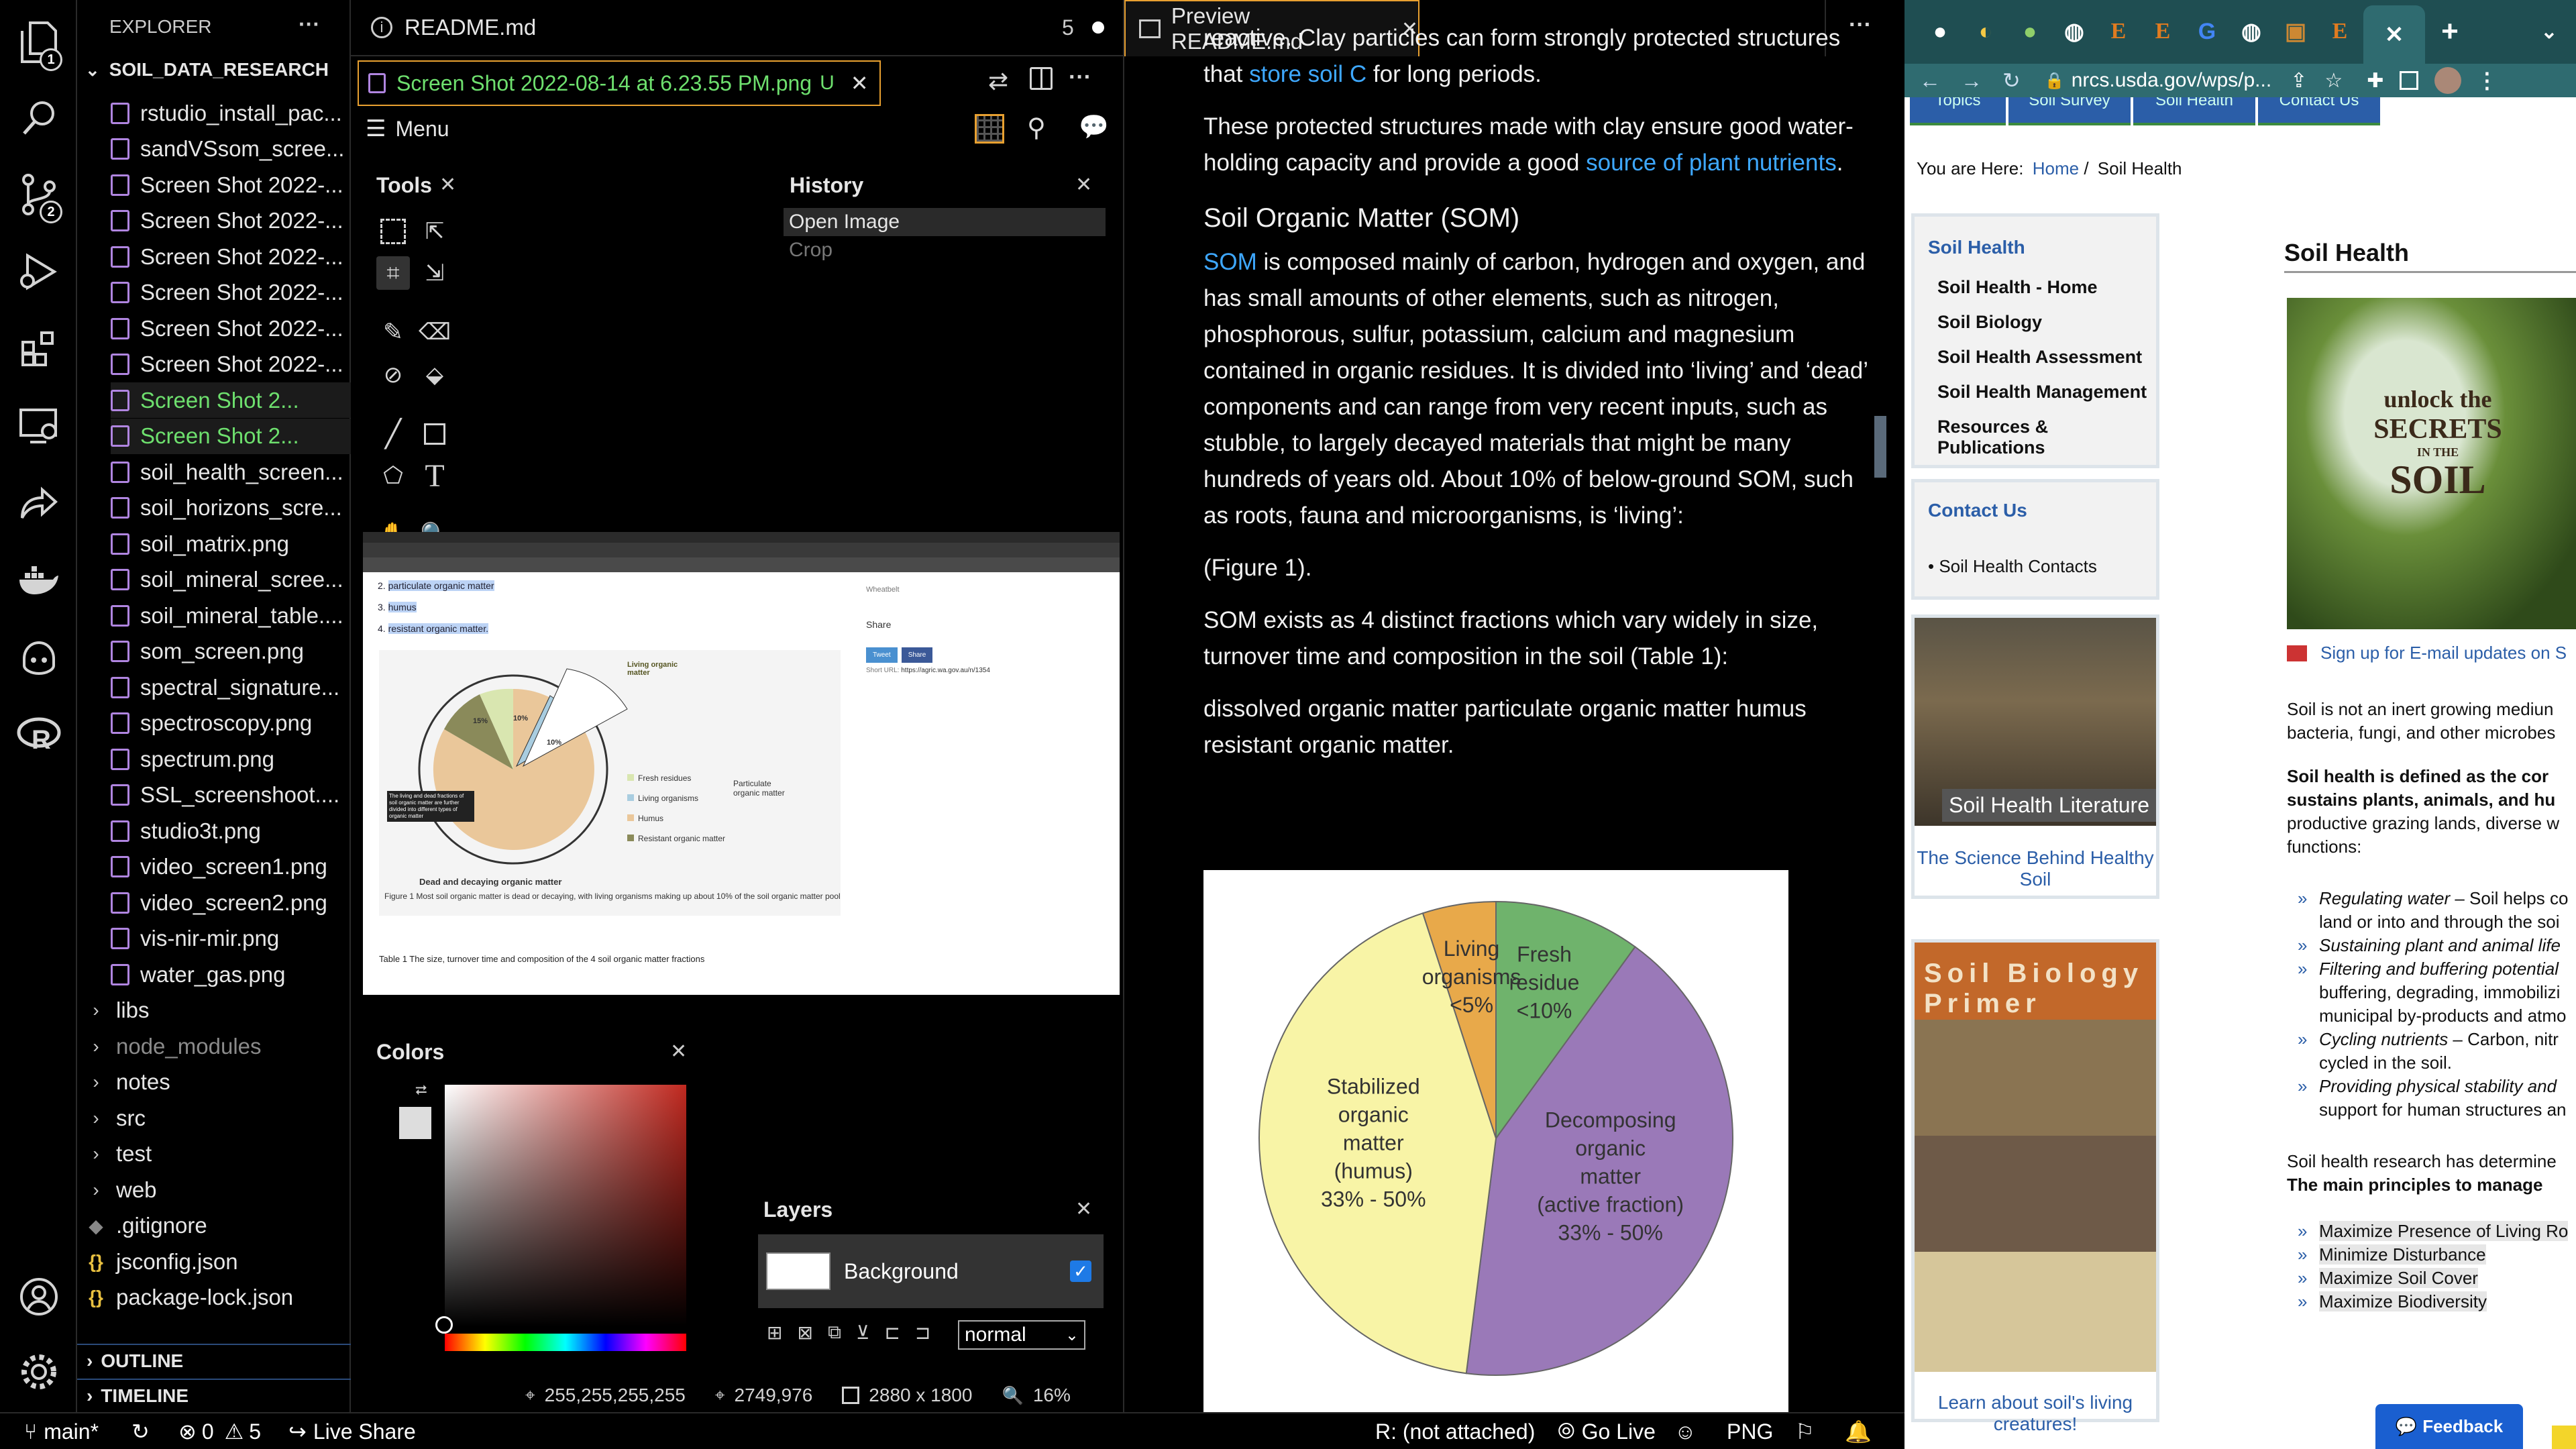 Image resolution: width=2576 pixels, height=1449 pixels. I want to click on side-link: Resources & Publications, so click(2046, 437).